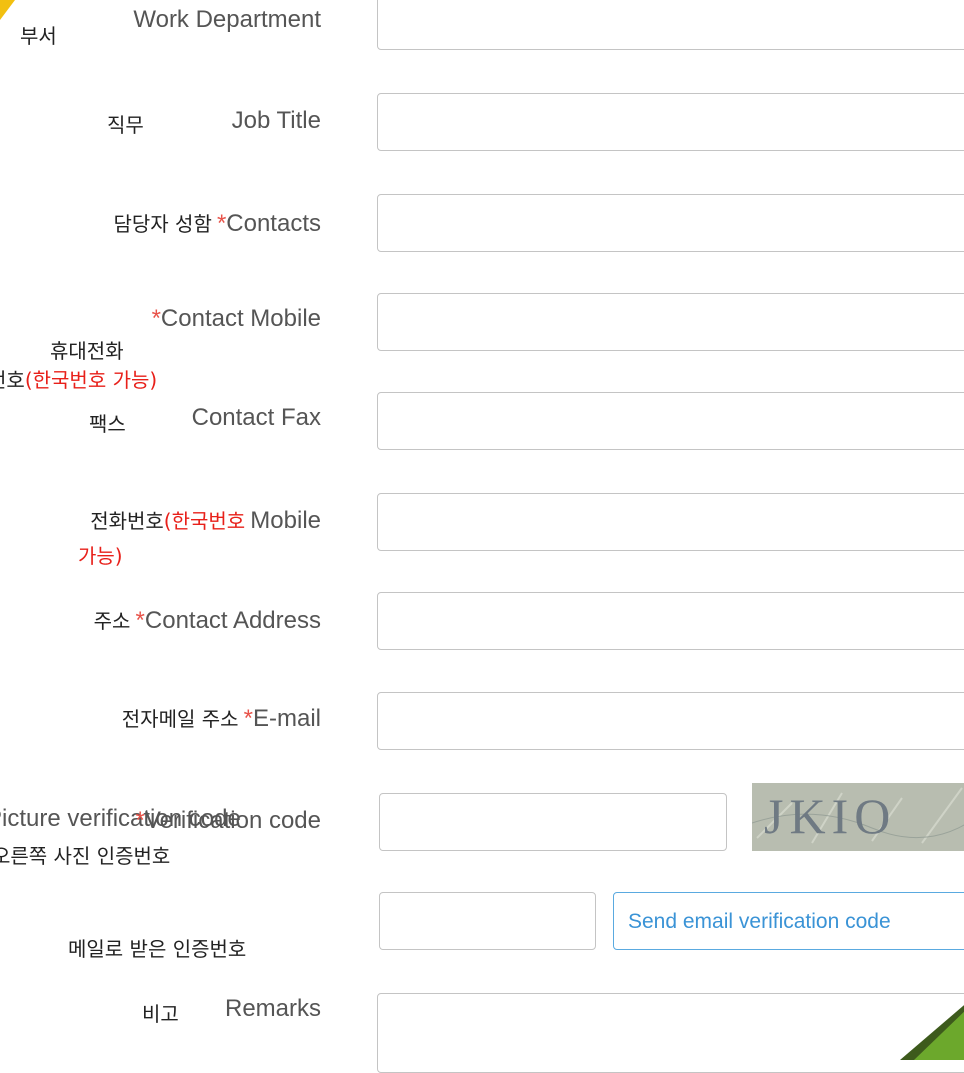 This screenshot has width=964, height=1073. What do you see at coordinates (670, 721) in the screenshot?
I see `email-input` at bounding box center [670, 721].